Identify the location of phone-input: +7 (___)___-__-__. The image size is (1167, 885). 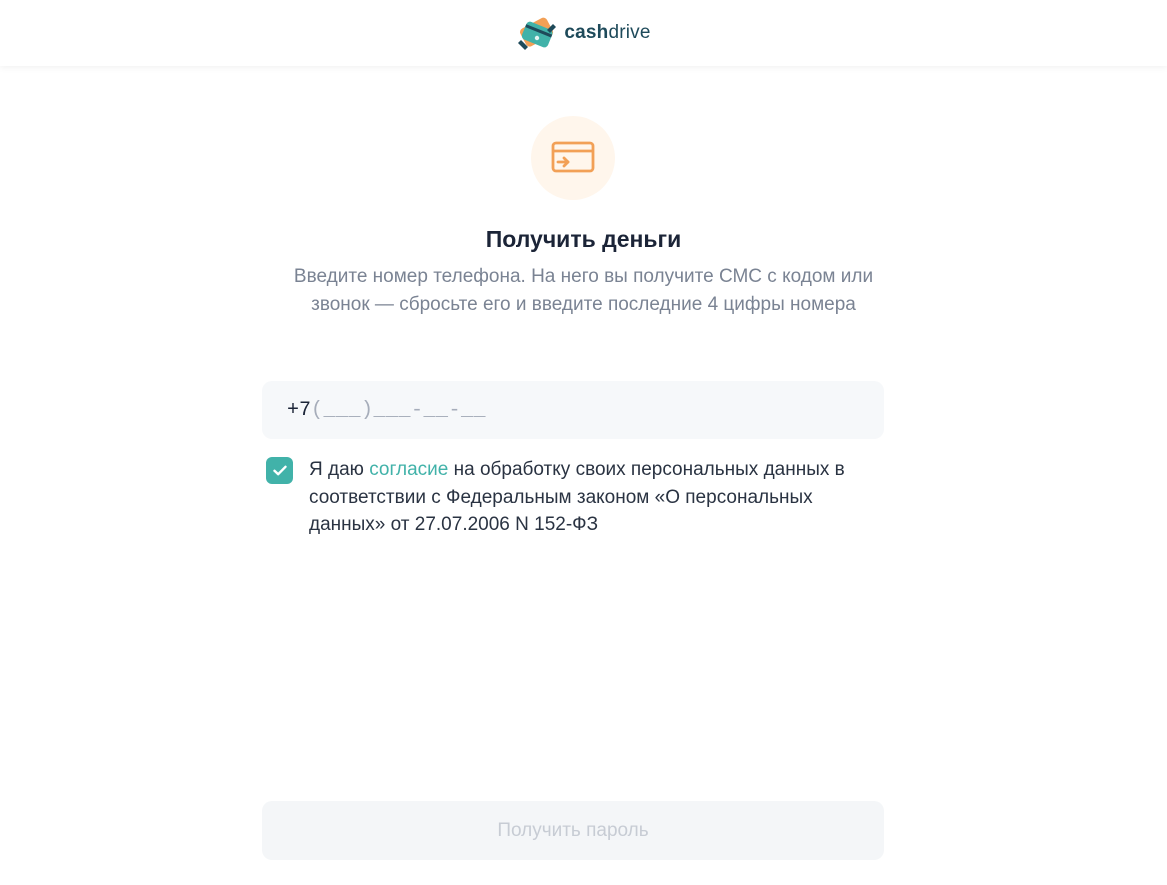
(573, 410).